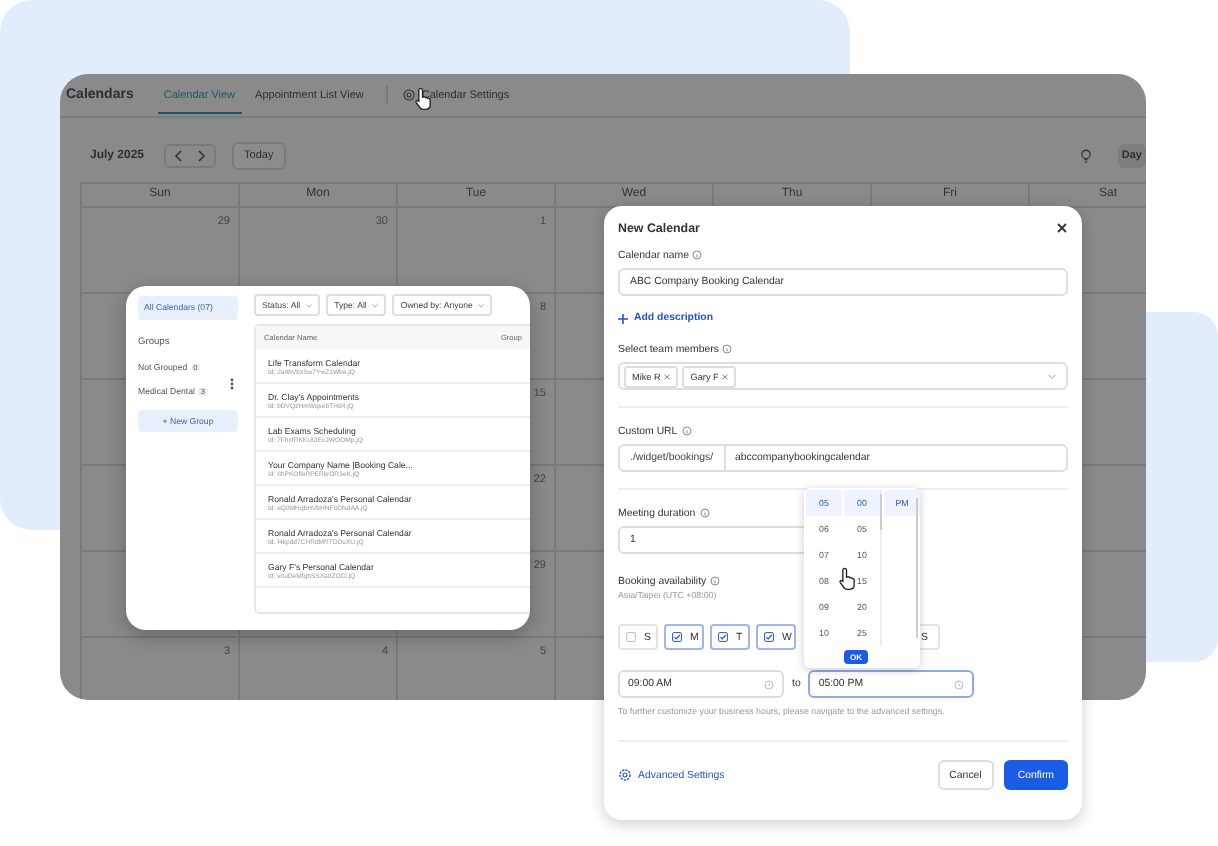 The height and width of the screenshot is (846, 1218). Describe the element at coordinates (1085, 156) in the screenshot. I see `lightbulb-icon` at that location.